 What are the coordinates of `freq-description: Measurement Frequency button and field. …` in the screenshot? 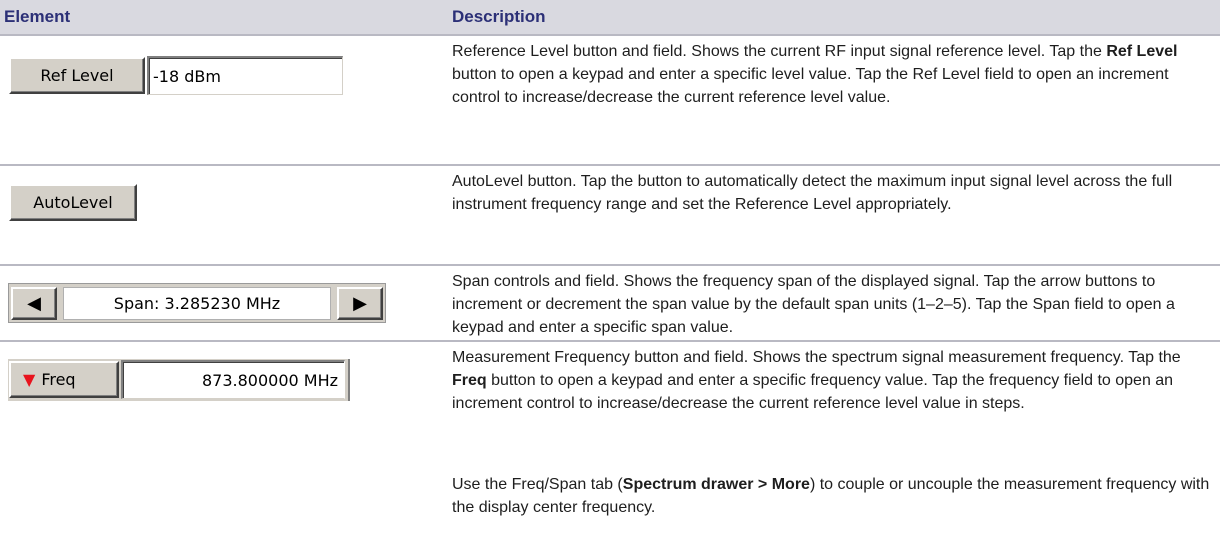 It's located at (816, 380).